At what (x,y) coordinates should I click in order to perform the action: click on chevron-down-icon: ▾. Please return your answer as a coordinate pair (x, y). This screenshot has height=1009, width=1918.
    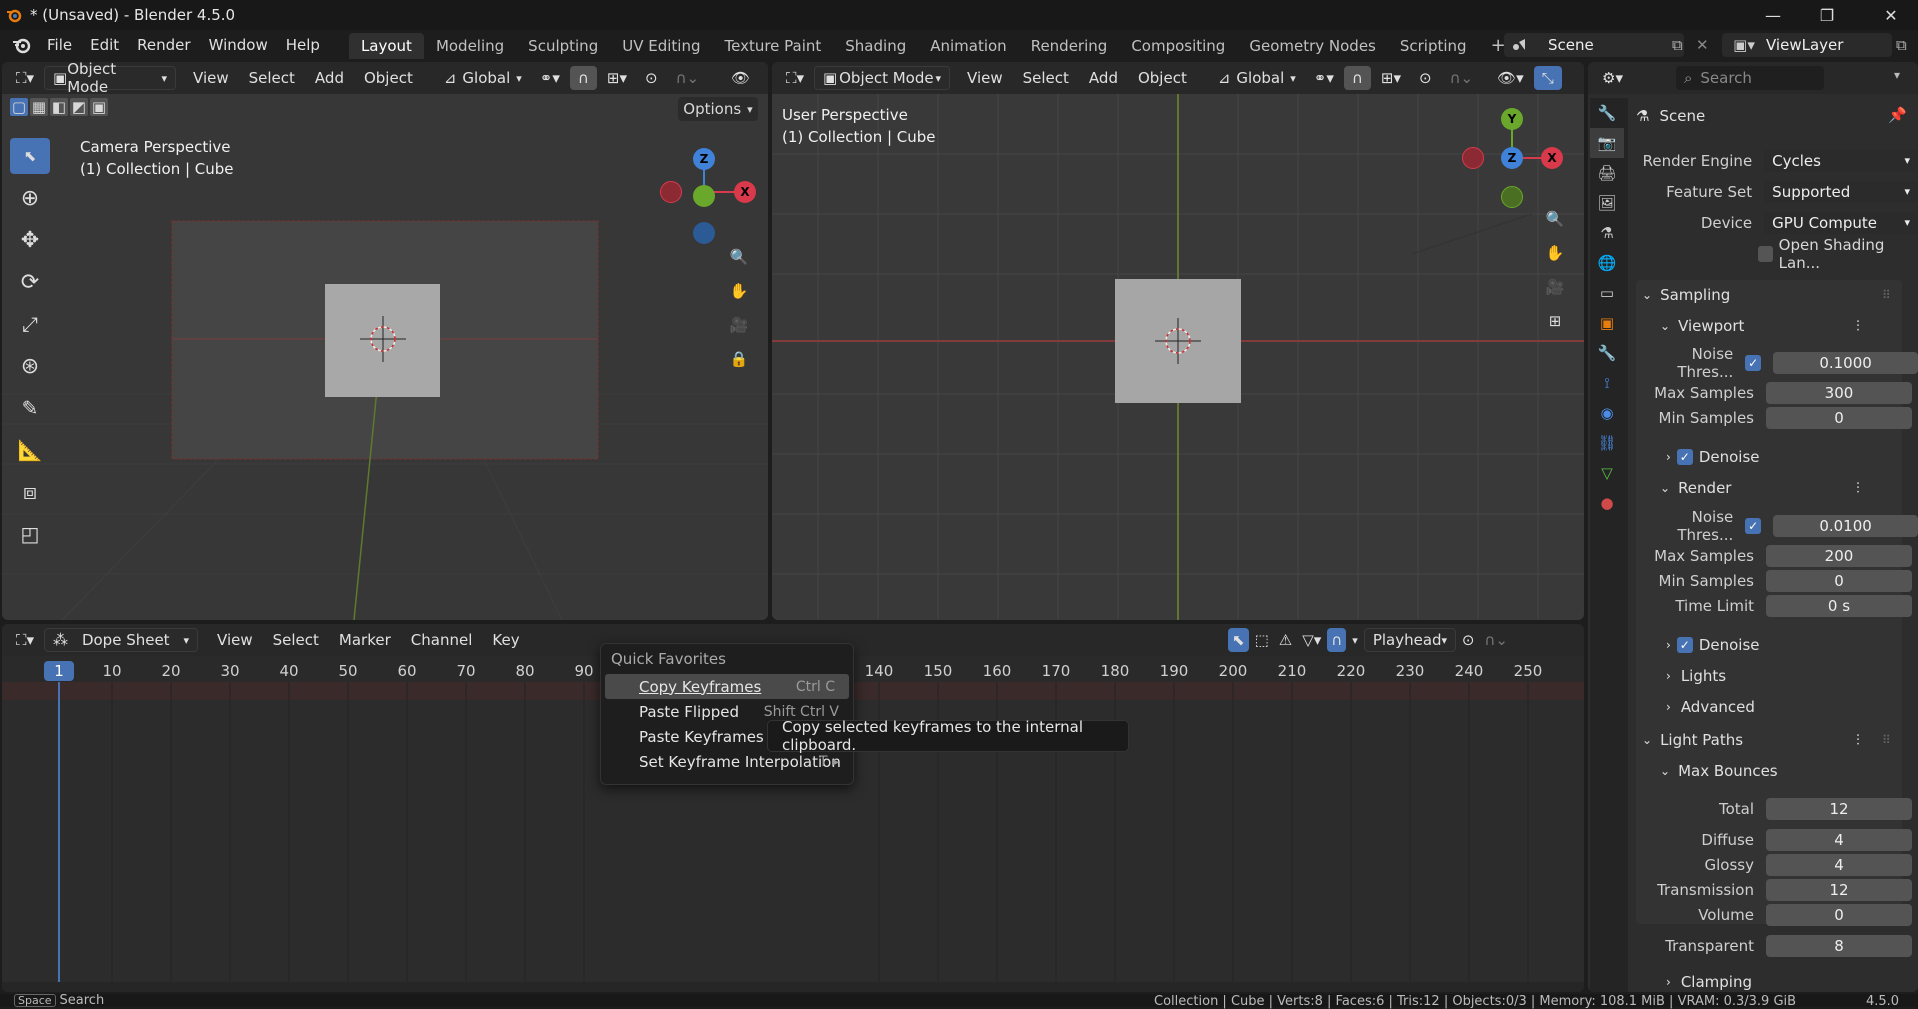
    Looking at the image, I should click on (1897, 75).